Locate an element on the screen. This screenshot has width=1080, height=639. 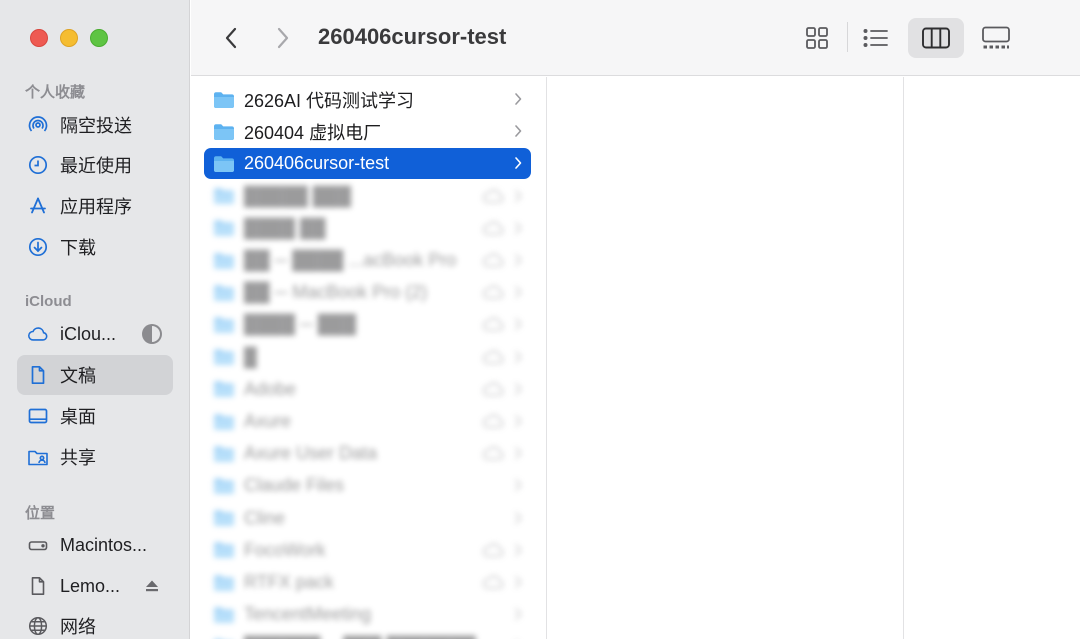
sidebar-item-label: 应用程序 is located at coordinates (96, 207).